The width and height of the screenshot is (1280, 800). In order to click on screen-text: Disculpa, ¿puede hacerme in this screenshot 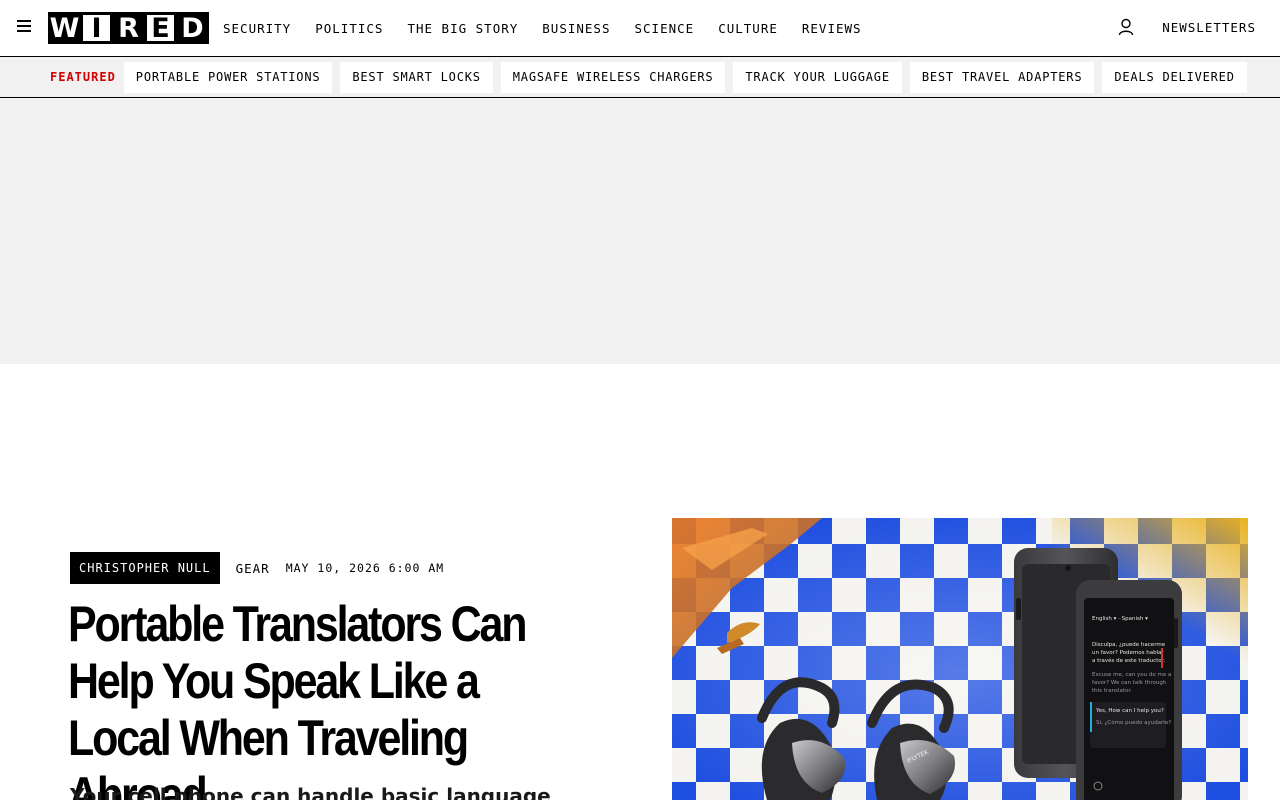, I will do `click(1129, 645)`.